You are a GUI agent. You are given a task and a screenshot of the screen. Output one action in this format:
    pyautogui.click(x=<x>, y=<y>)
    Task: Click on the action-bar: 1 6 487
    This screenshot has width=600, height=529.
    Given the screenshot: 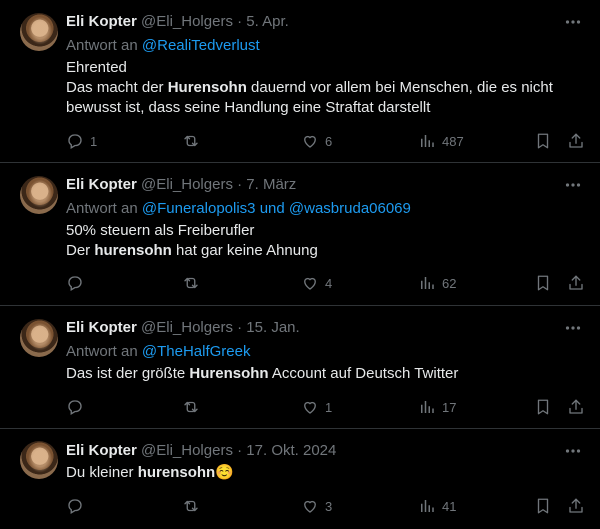 What is the action you would take?
    pyautogui.click(x=326, y=141)
    